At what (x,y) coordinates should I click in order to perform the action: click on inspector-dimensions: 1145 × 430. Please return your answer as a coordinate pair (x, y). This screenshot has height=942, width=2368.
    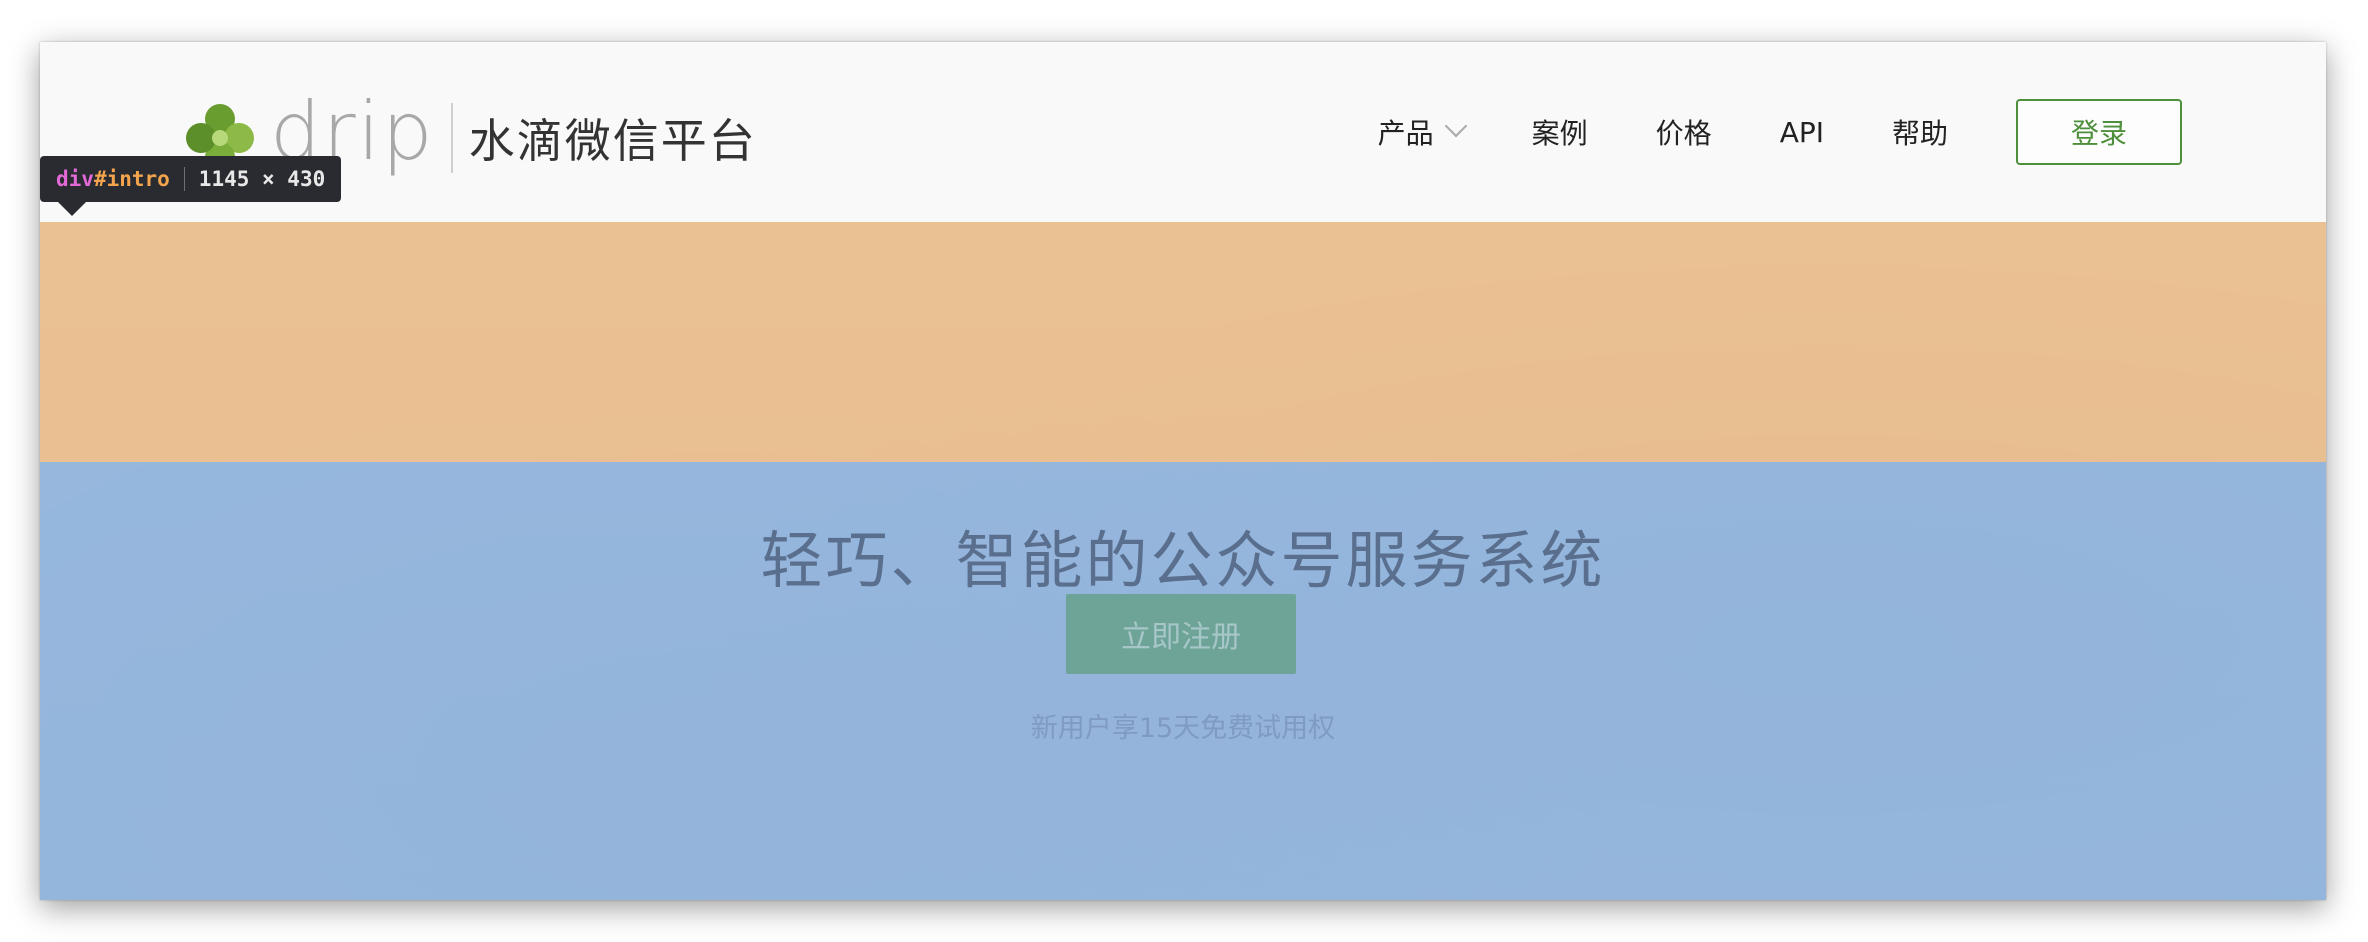
    Looking at the image, I should click on (262, 179).